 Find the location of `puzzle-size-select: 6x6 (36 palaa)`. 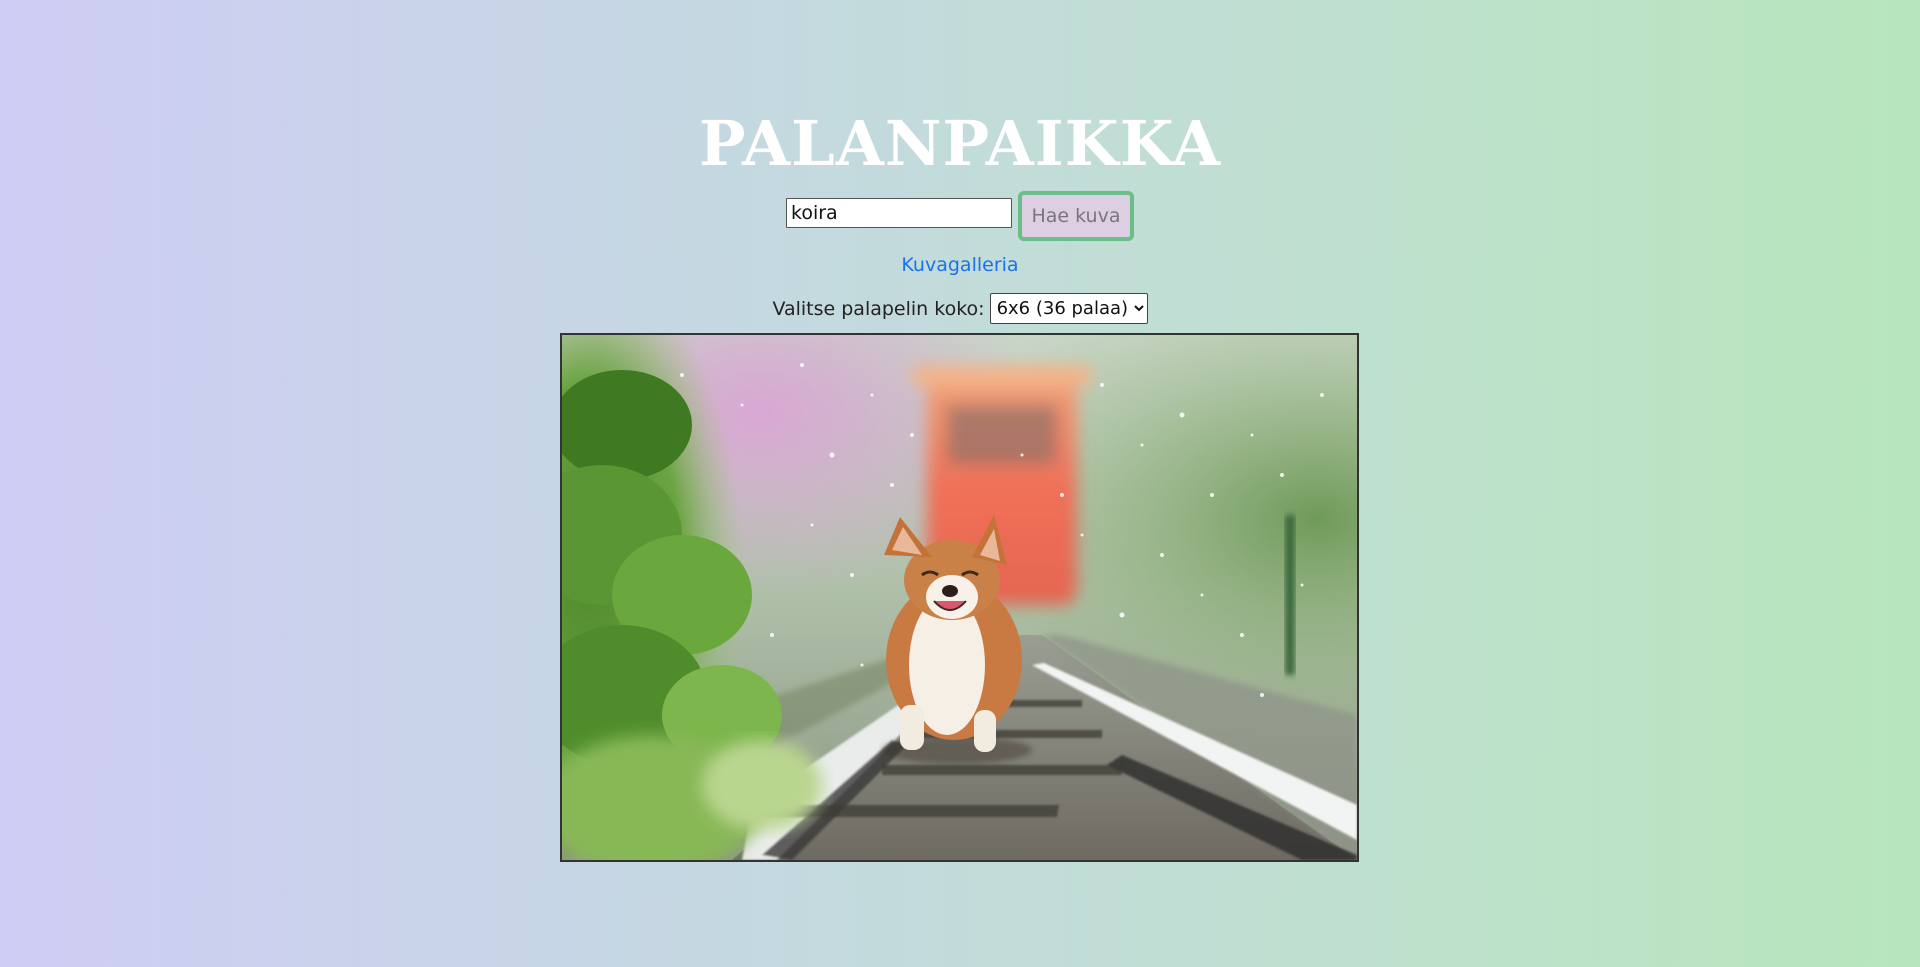

puzzle-size-select: 6x6 (36 palaa) is located at coordinates (1068, 308).